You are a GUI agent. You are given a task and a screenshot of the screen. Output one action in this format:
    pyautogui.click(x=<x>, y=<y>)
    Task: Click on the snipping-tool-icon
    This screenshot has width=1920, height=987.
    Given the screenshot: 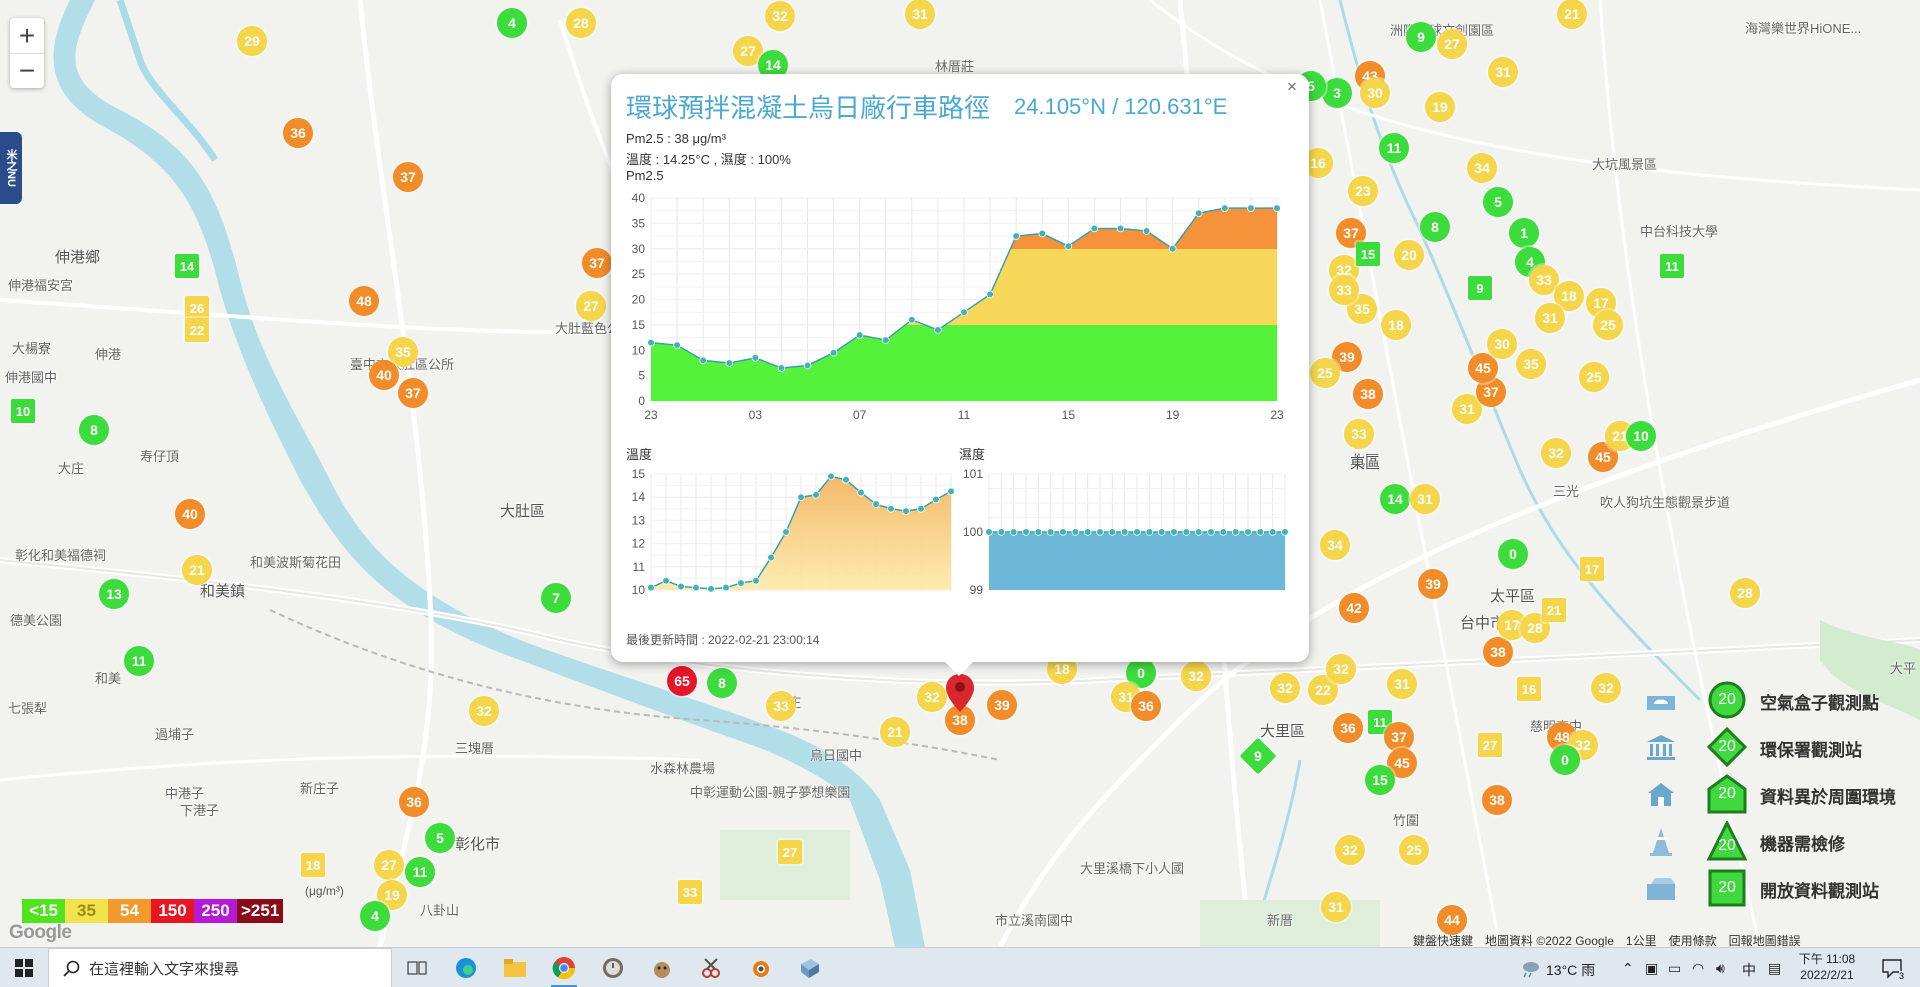 What is the action you would take?
    pyautogui.click(x=711, y=968)
    